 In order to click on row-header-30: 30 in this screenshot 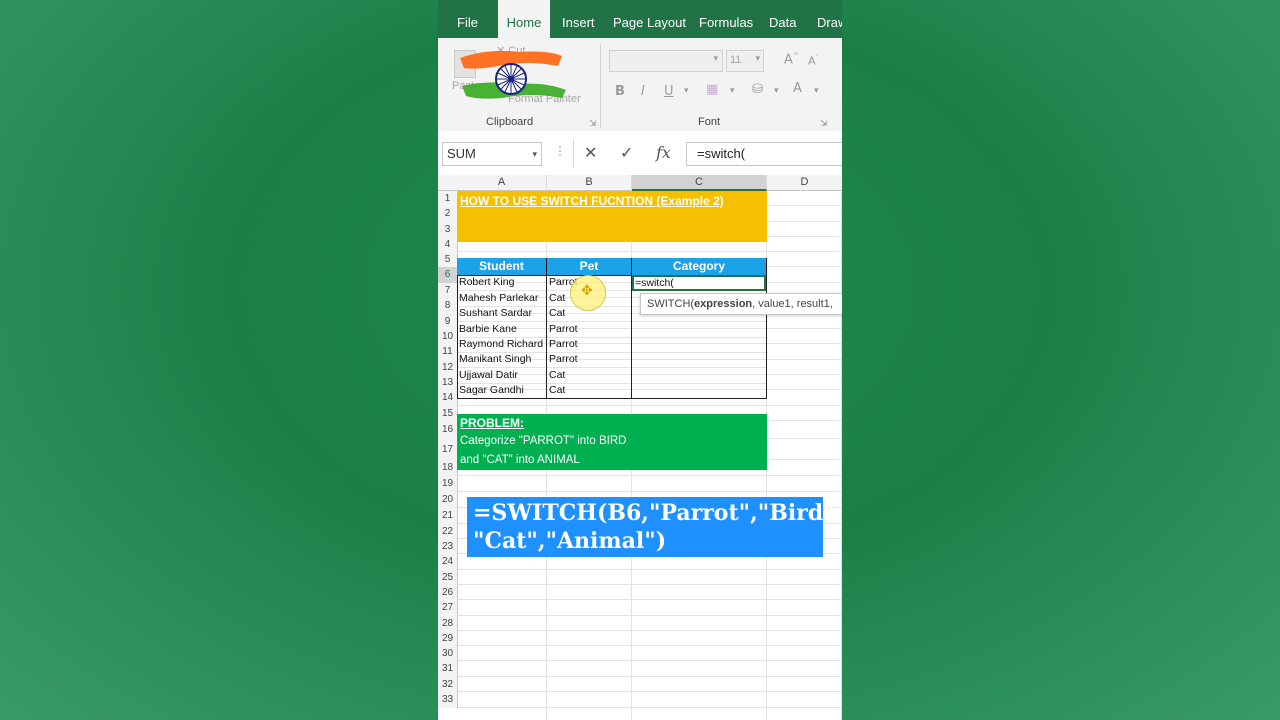, I will do `click(448, 653)`.